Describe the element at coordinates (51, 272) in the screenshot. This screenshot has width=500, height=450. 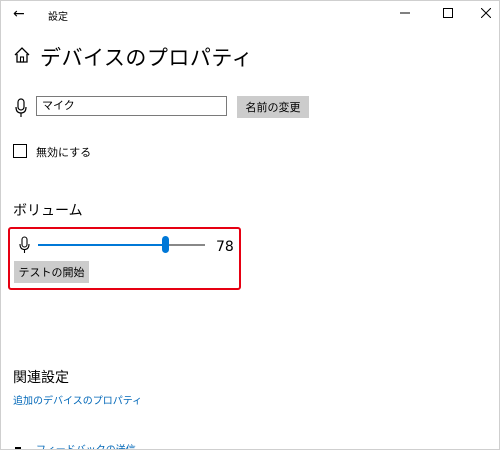
I see `start-test-button: テストの開始` at that location.